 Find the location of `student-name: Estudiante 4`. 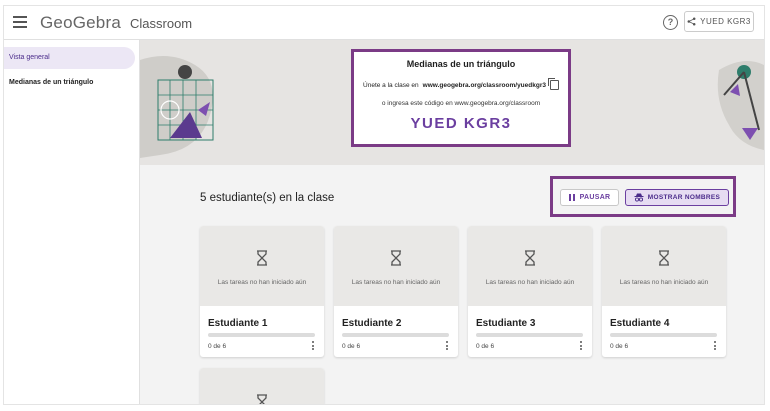

student-name: Estudiante 4 is located at coordinates (640, 323).